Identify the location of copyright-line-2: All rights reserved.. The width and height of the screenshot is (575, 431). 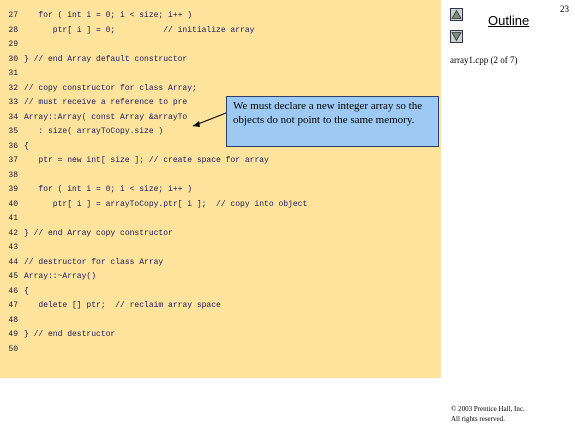
(478, 419).